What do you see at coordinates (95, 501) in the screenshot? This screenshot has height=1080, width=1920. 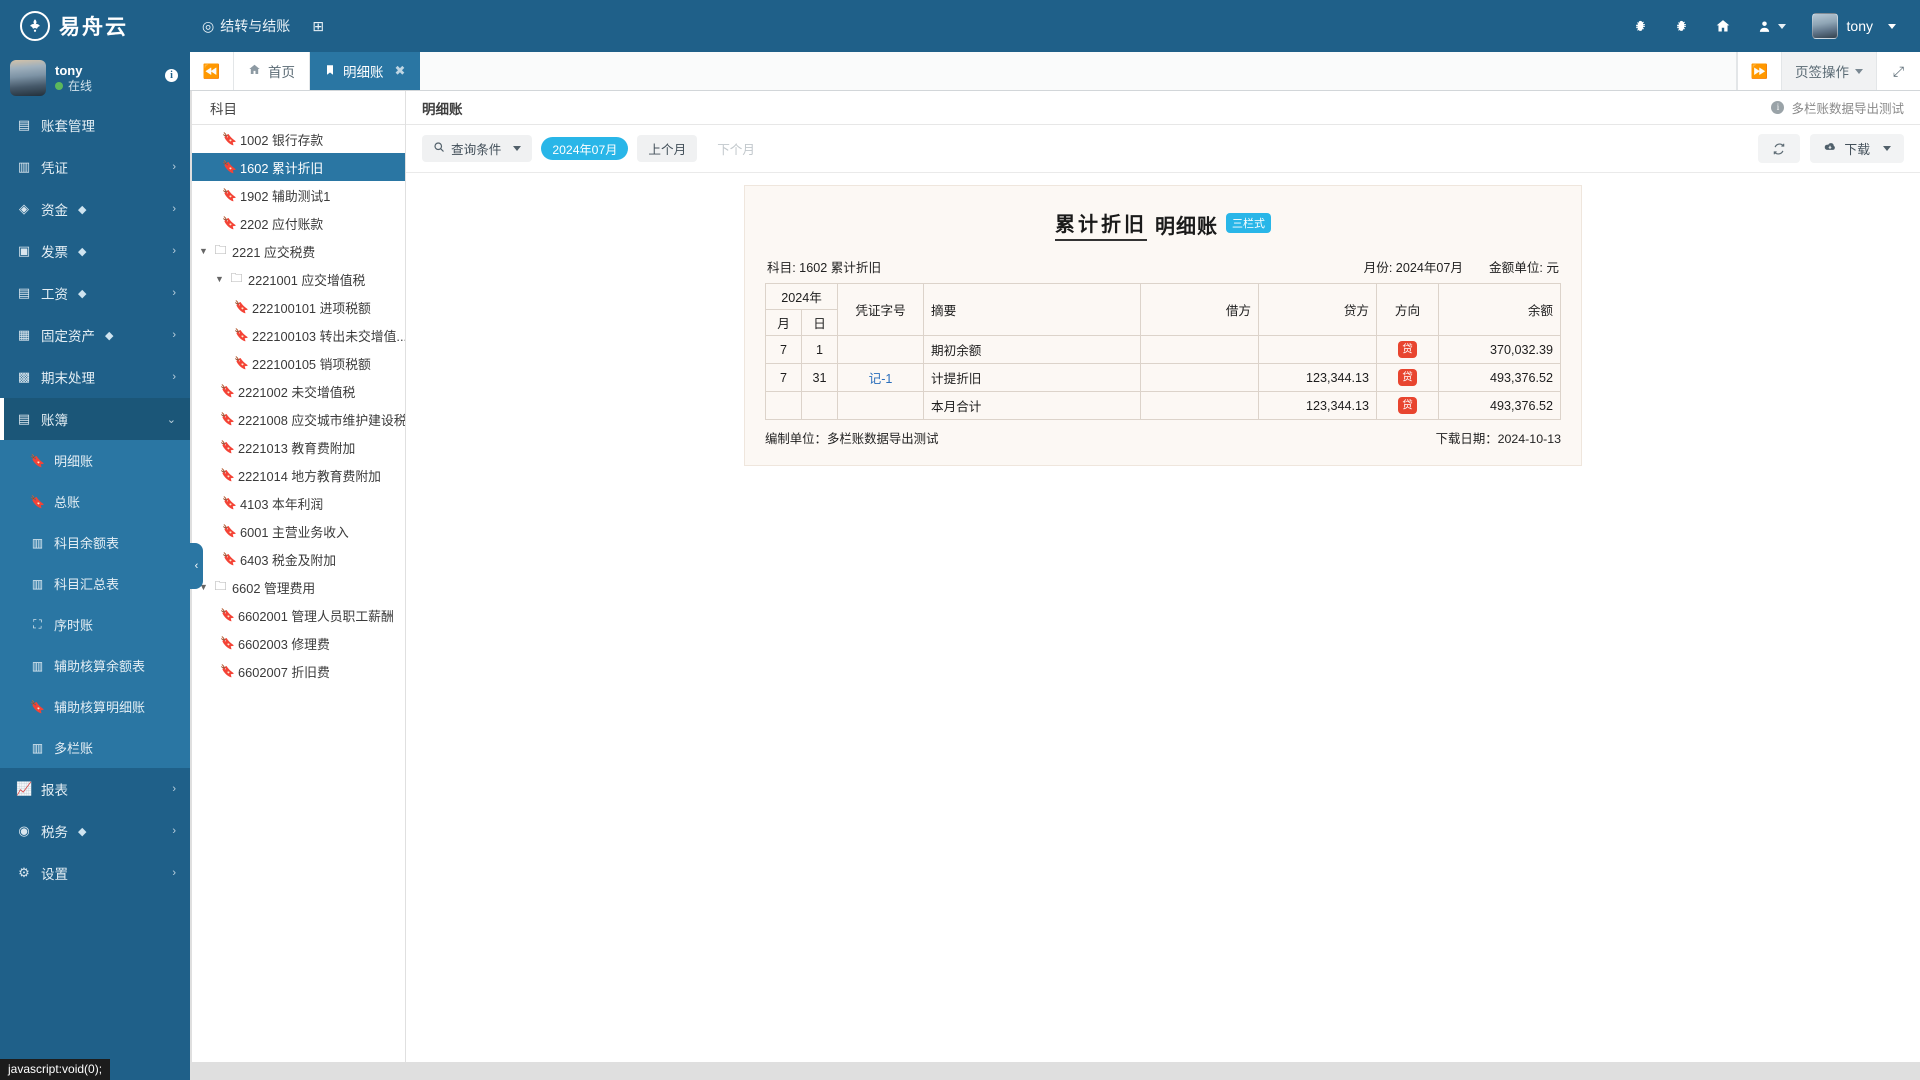 I see `sidebar-subitem-general-ledger: 🔖 总账` at bounding box center [95, 501].